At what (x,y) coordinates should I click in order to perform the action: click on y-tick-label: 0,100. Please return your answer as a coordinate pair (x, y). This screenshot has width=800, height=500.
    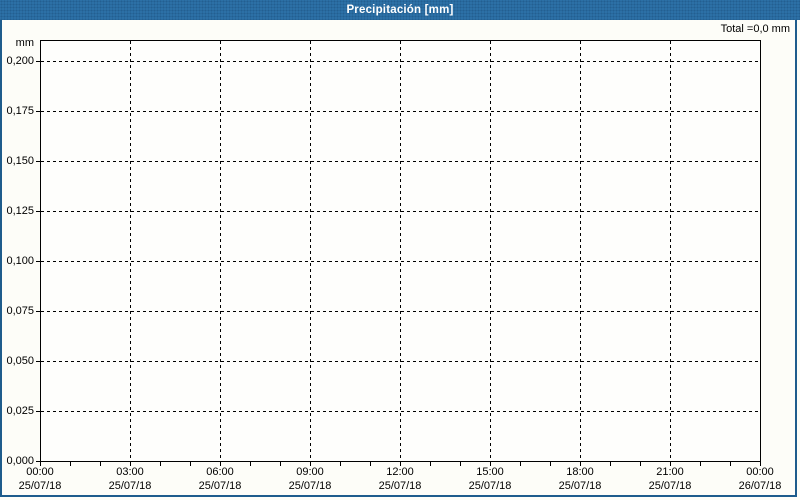
    Looking at the image, I should click on (20, 261).